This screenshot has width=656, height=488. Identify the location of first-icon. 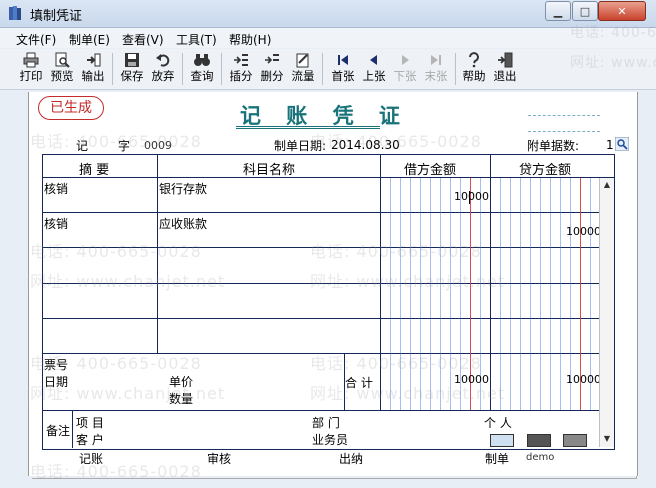
(343, 60).